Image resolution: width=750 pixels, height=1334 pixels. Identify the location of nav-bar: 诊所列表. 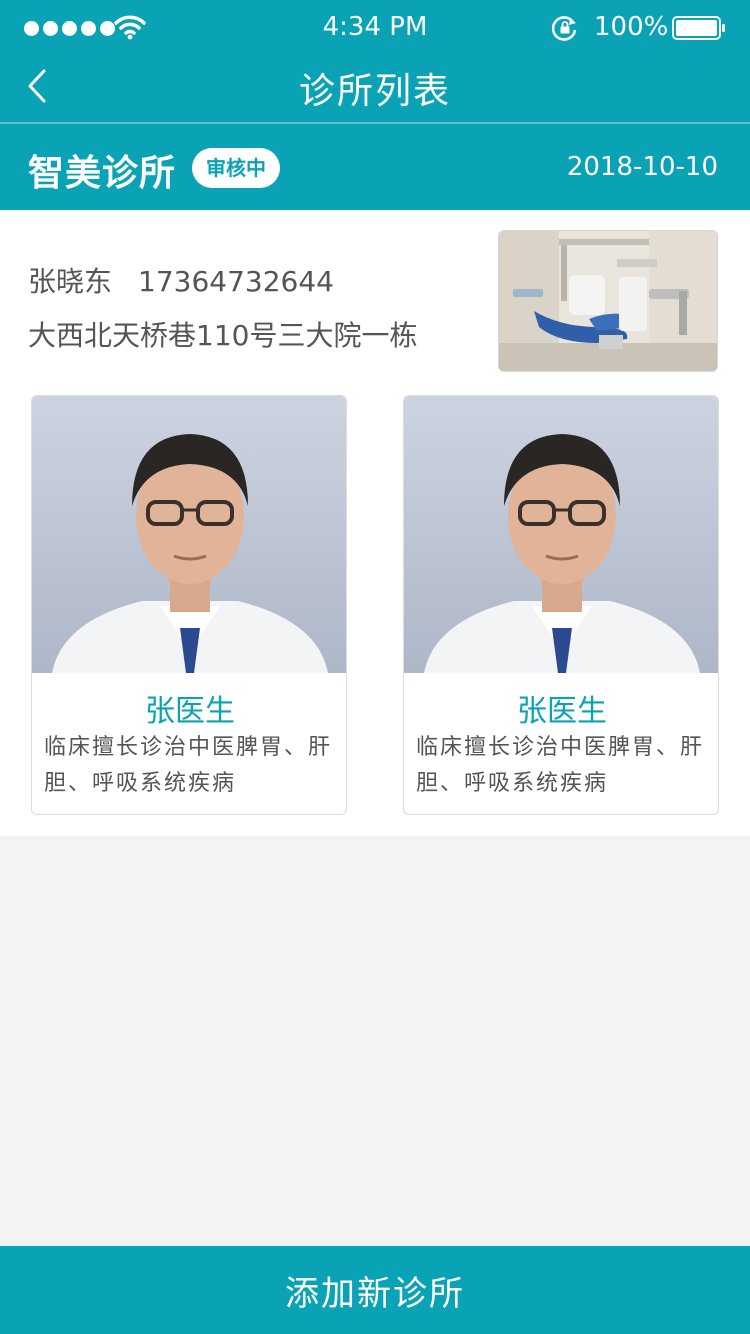
(375, 90).